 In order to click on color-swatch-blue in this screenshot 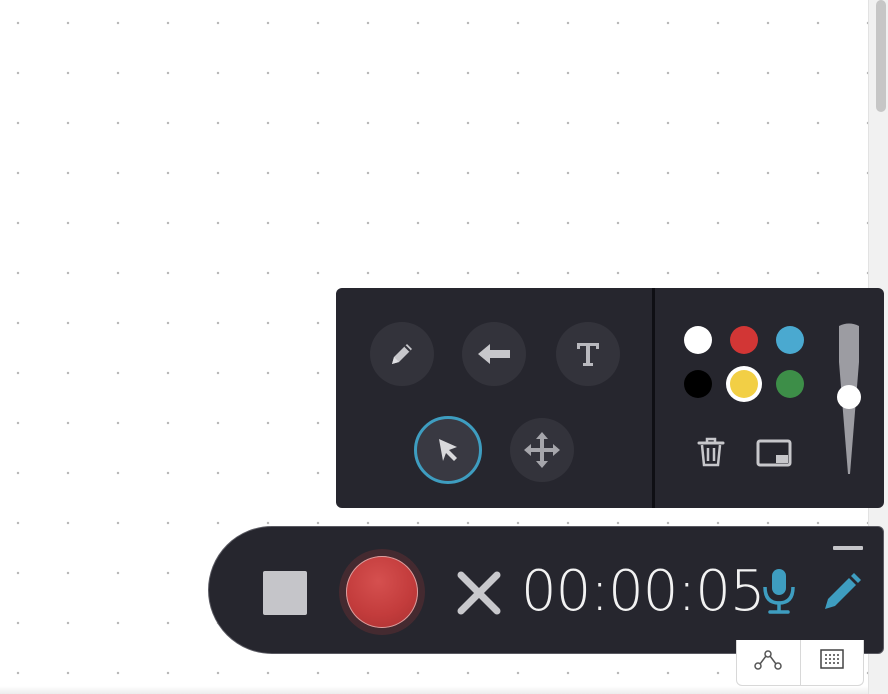, I will do `click(790, 340)`.